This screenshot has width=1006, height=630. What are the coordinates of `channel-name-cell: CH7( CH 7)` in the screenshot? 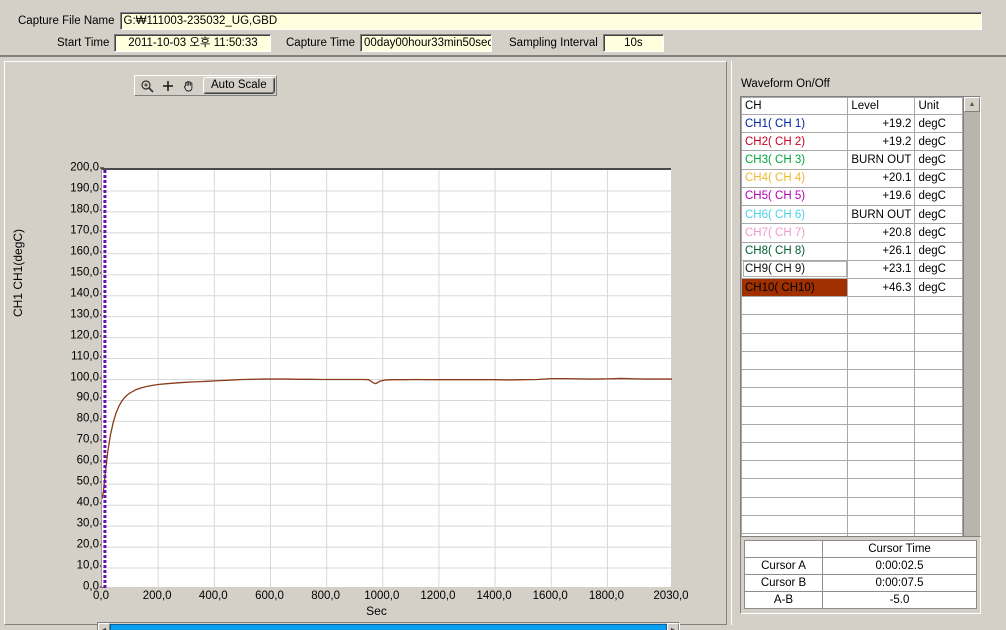 It's located at (794, 233).